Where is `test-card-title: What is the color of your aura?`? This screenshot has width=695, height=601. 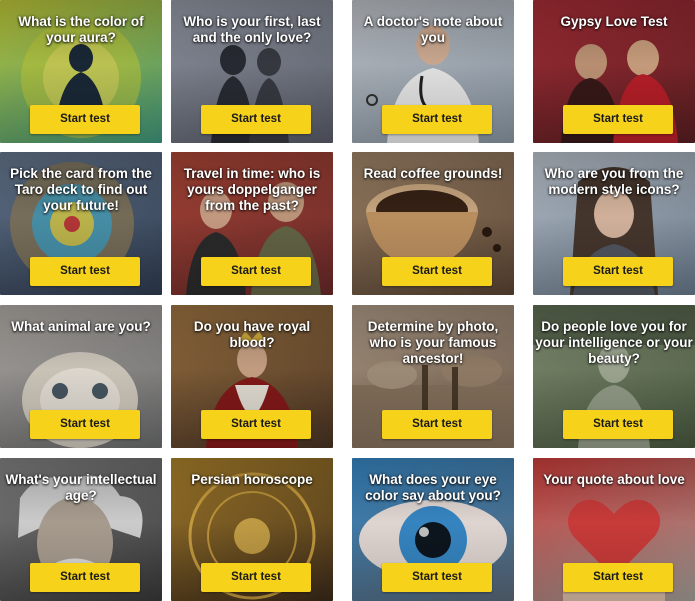 test-card-title: What is the color of your aura? is located at coordinates (81, 29).